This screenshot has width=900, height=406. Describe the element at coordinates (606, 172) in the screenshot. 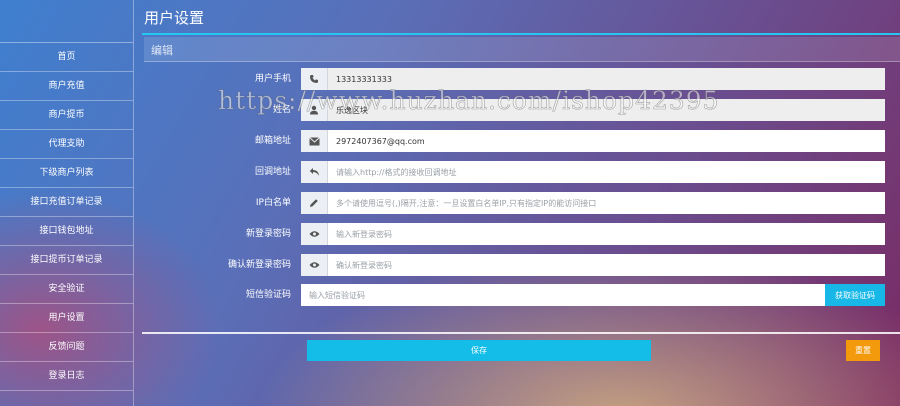

I see `callback-url-field` at that location.